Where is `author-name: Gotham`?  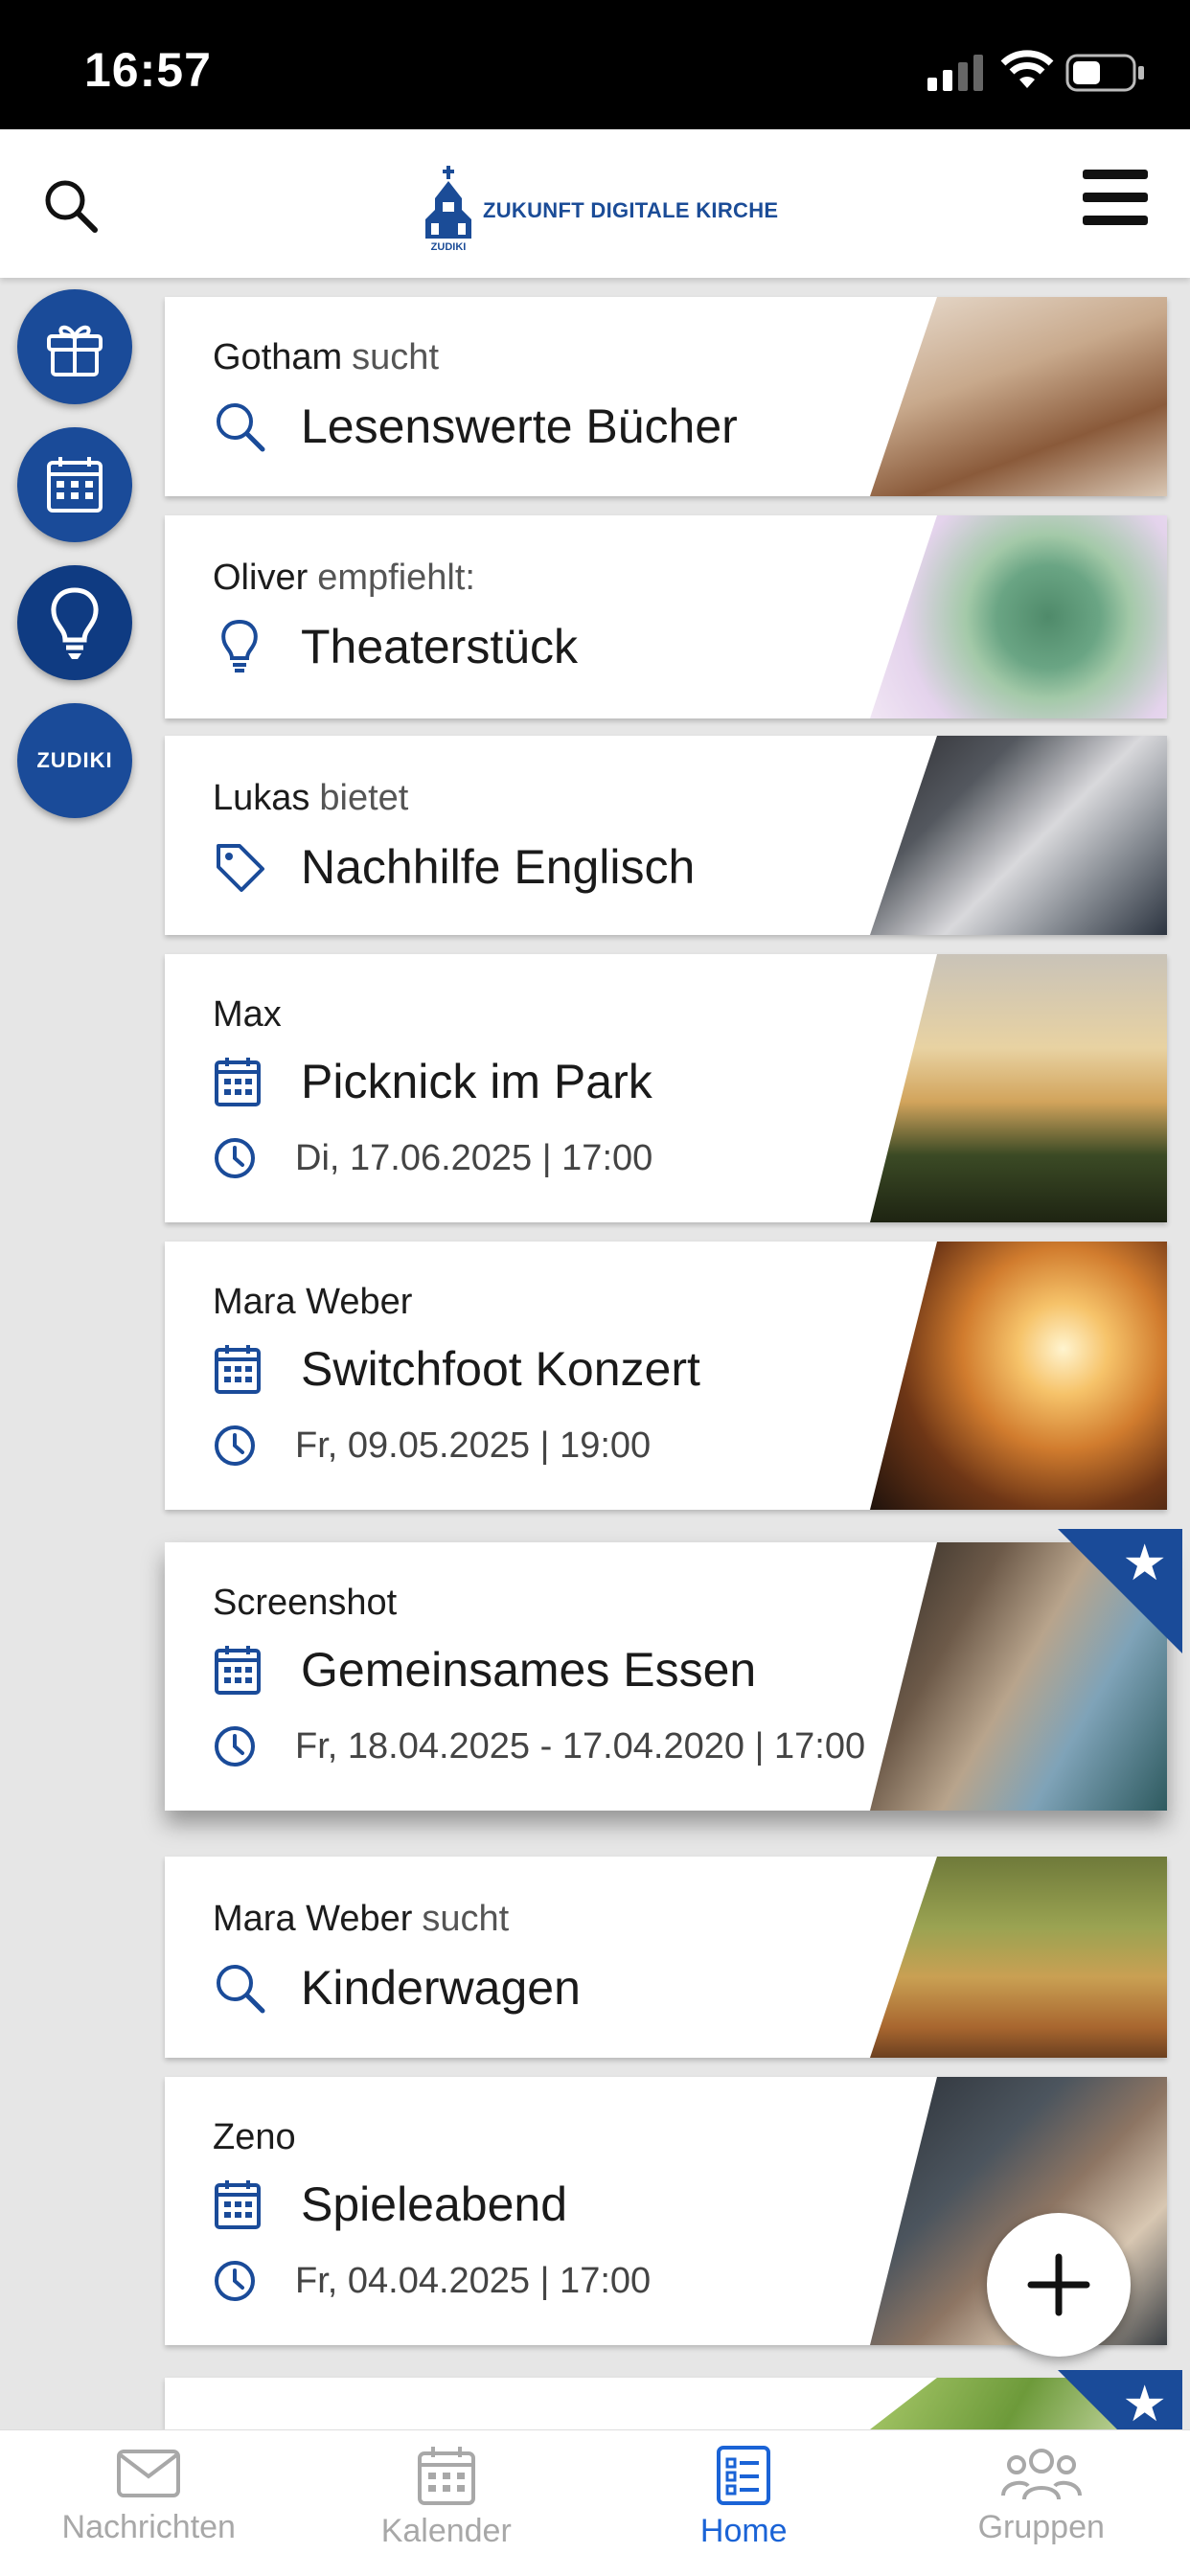
author-name: Gotham is located at coordinates (278, 357).